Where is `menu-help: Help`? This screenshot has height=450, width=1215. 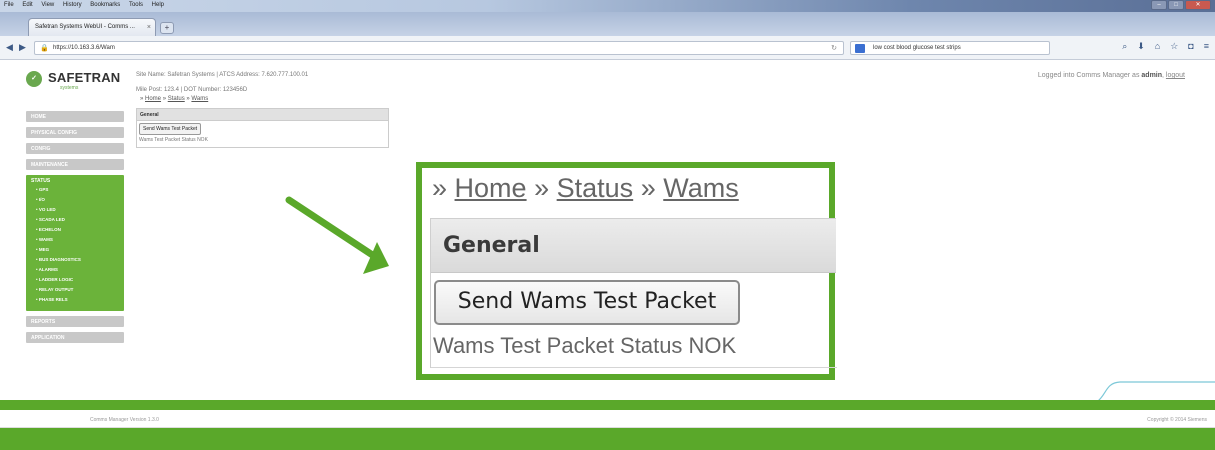 menu-help: Help is located at coordinates (157, 4).